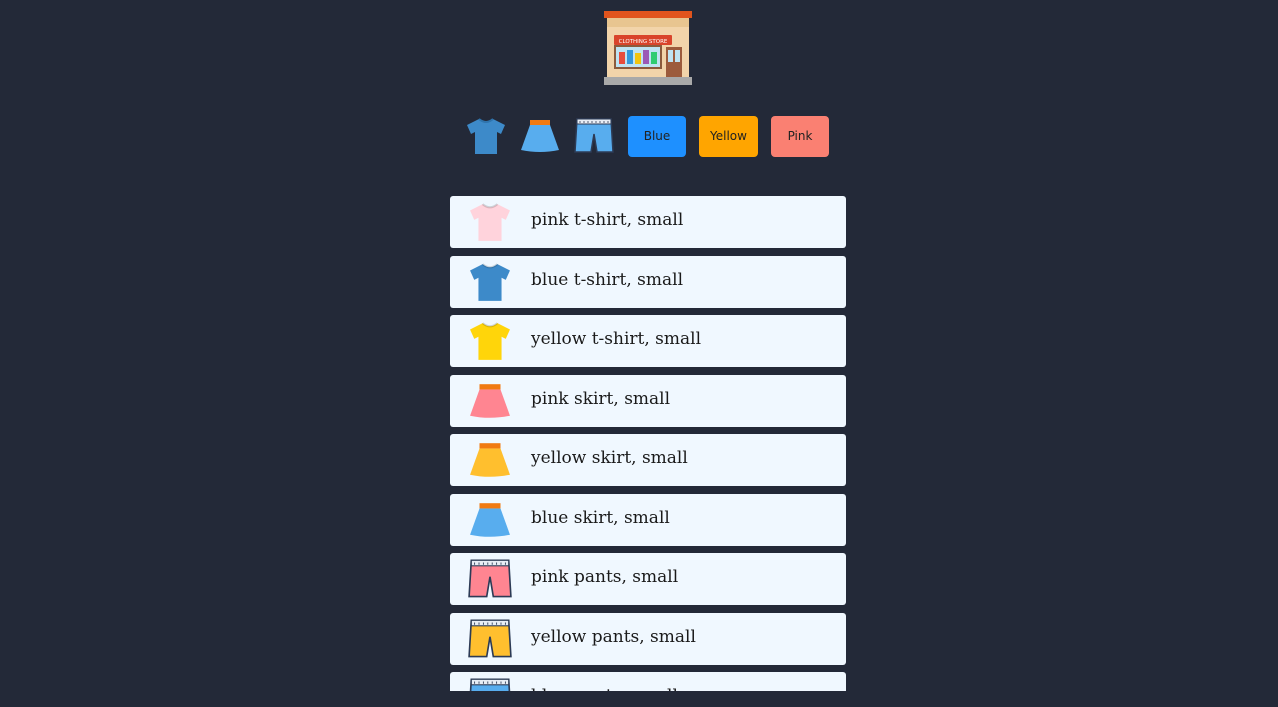  I want to click on list-item: pink pants, small, so click(648, 579).